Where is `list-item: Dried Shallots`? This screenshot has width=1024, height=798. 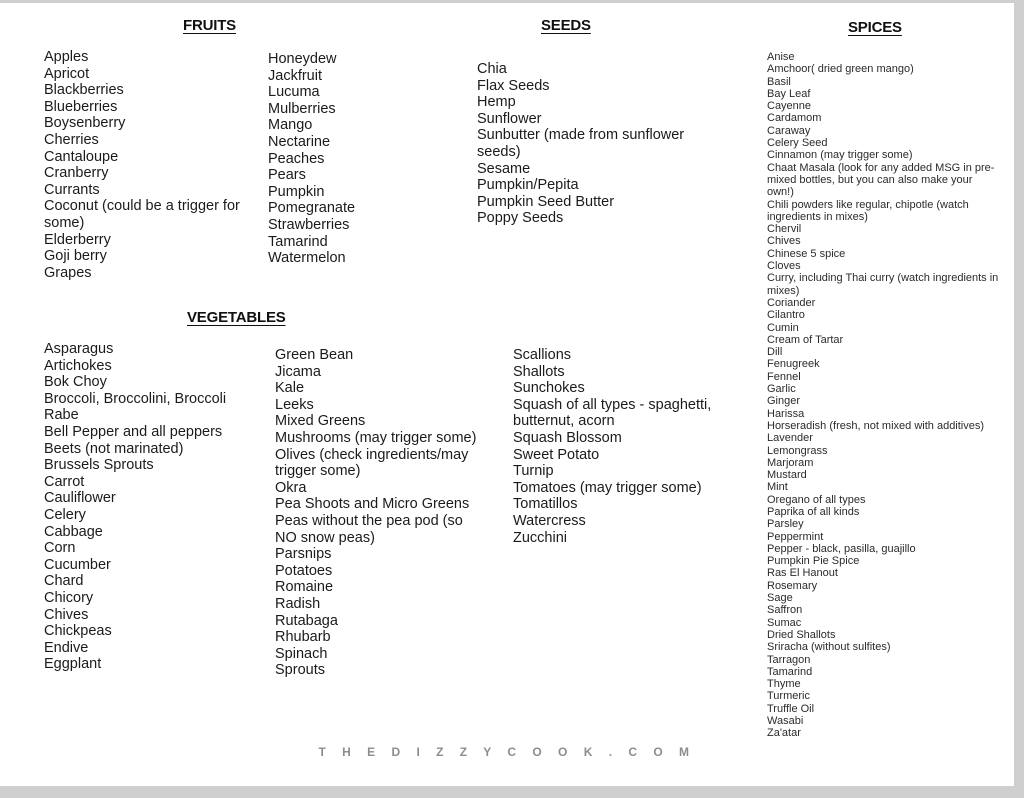 list-item: Dried Shallots is located at coordinates (801, 634).